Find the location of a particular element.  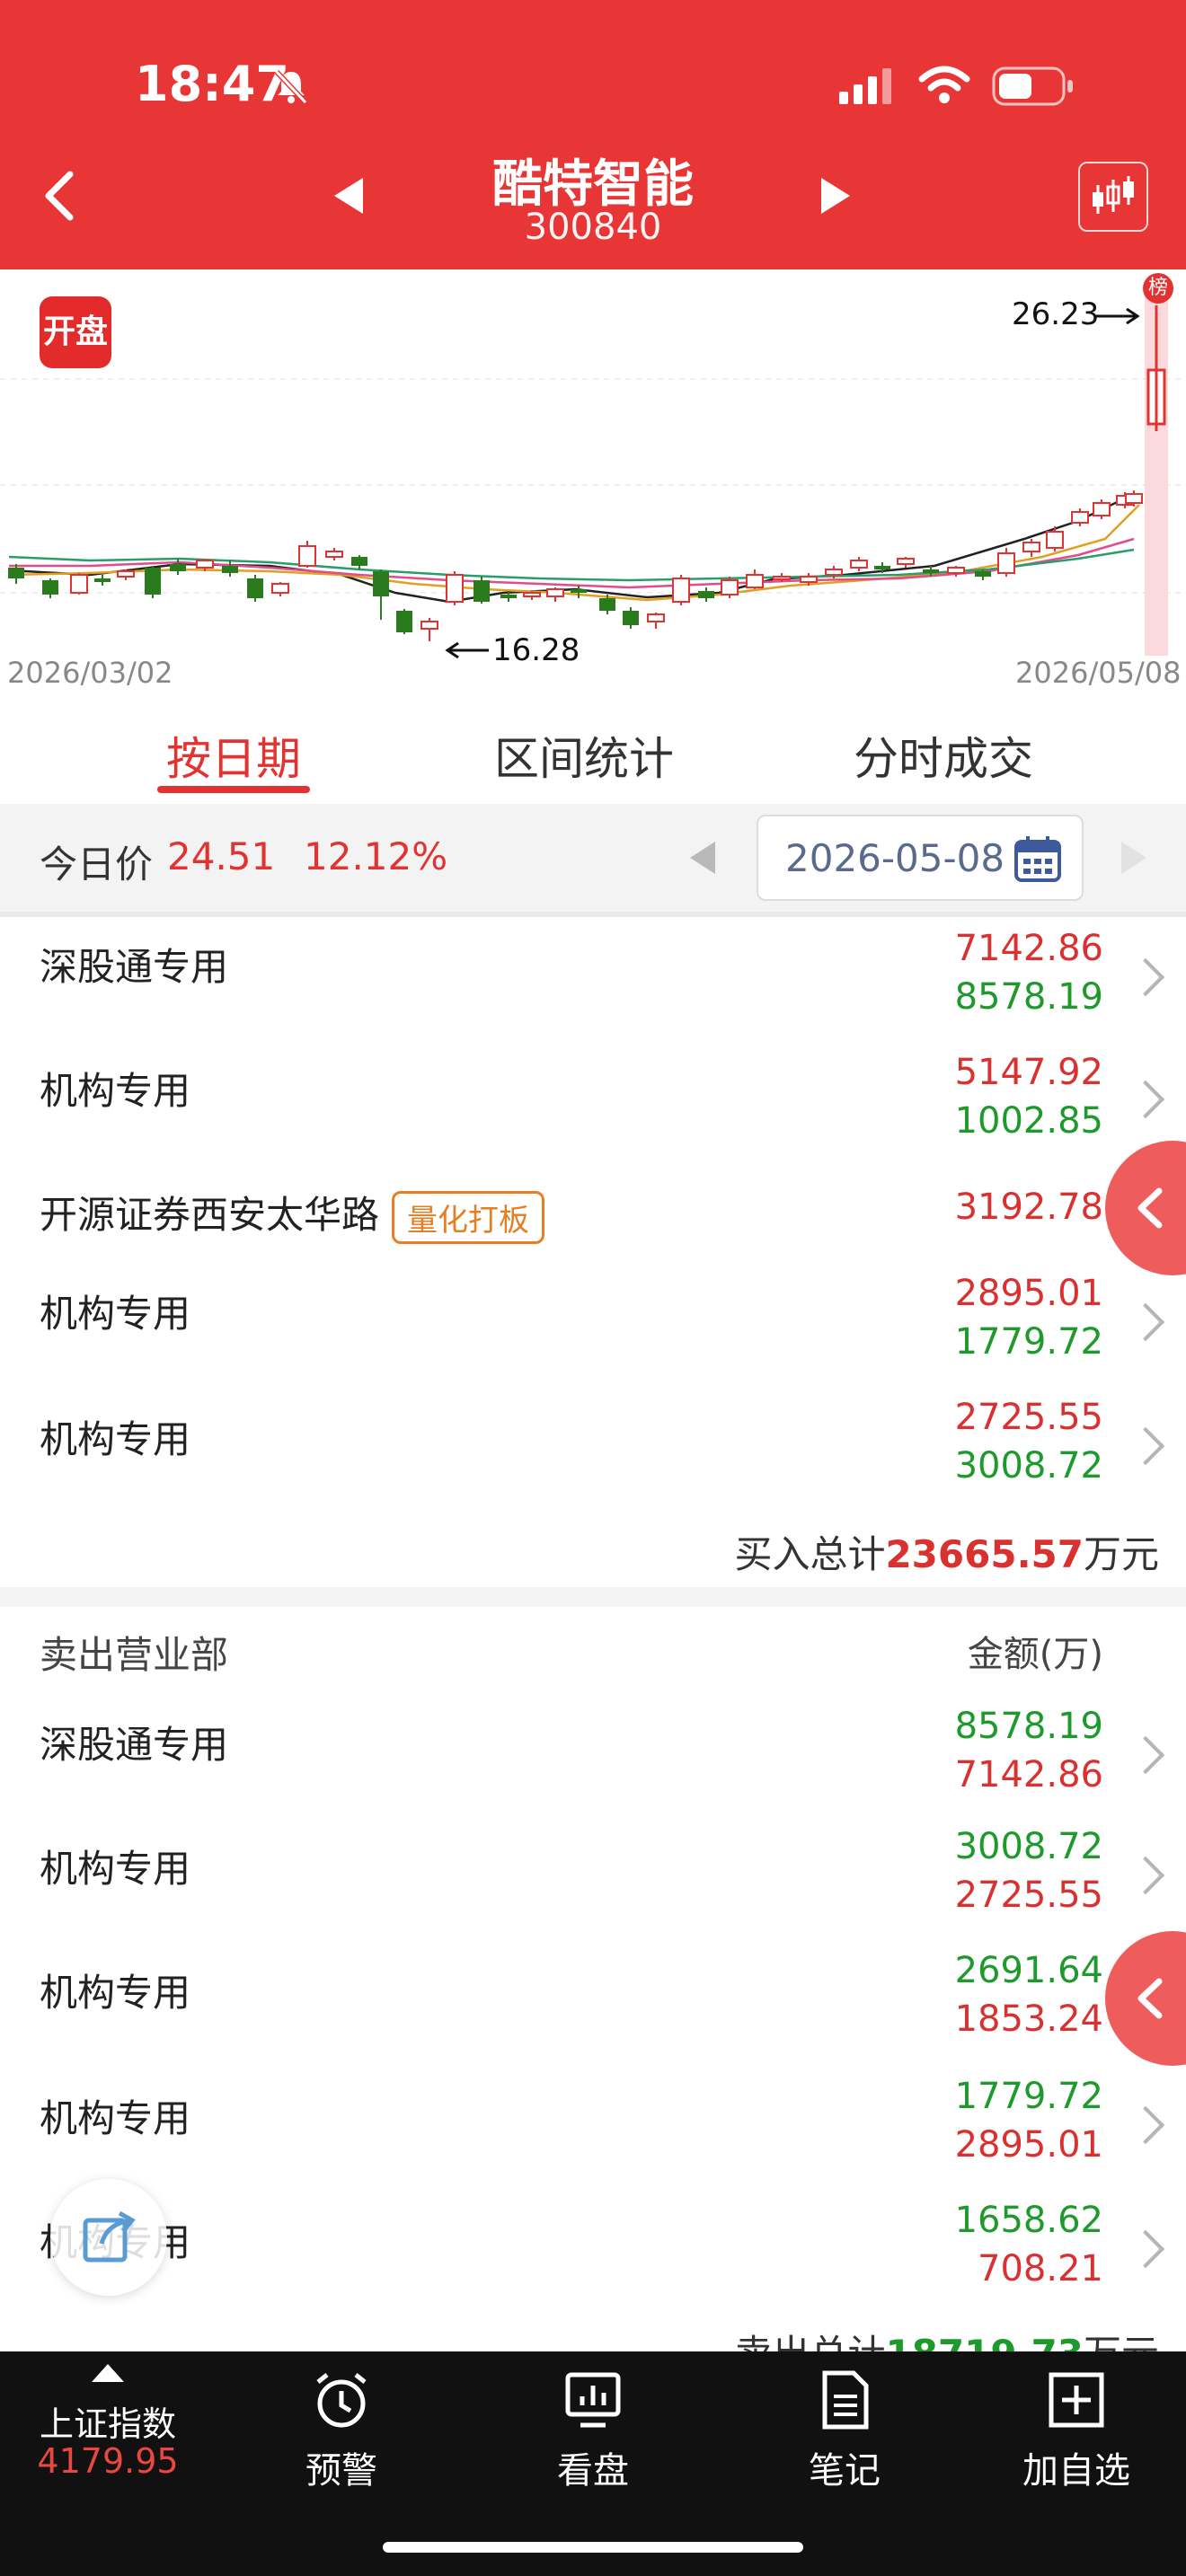

candlestick-icon is located at coordinates (1113, 195).